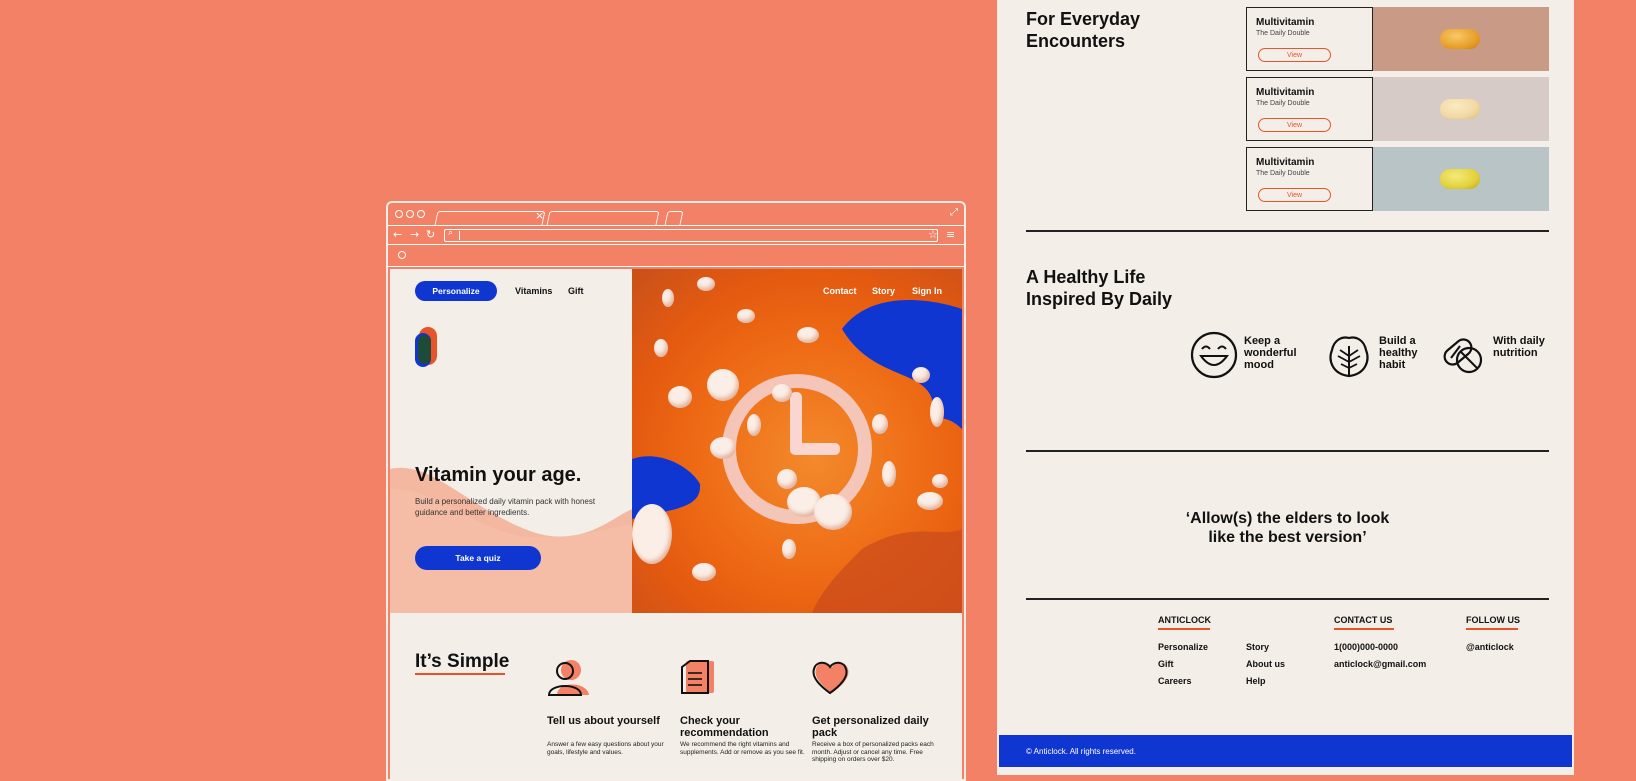 This screenshot has height=781, width=1636. I want to click on footer-follow-heading: FOLLOW US, so click(1493, 620).